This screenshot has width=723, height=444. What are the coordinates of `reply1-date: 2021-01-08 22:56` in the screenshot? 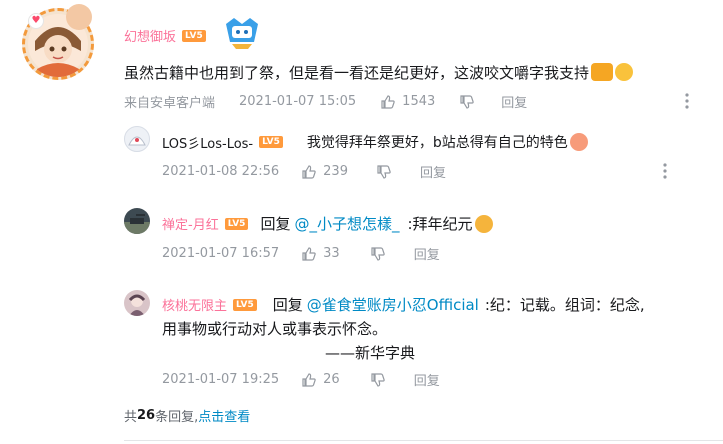 It's located at (221, 171).